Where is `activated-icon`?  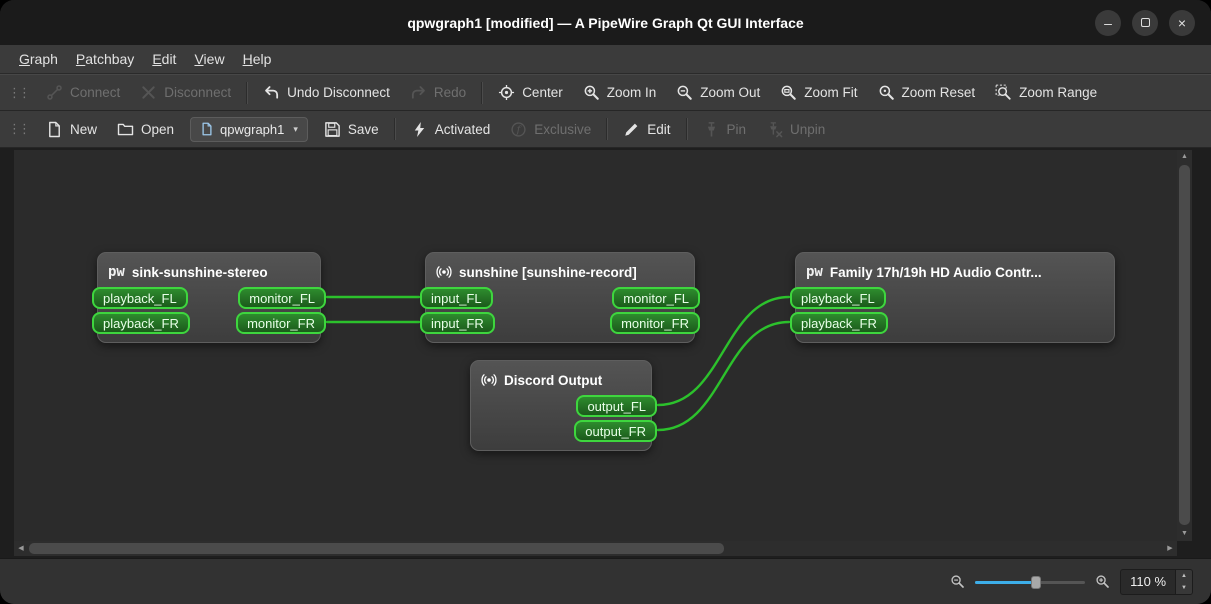 activated-icon is located at coordinates (419, 129).